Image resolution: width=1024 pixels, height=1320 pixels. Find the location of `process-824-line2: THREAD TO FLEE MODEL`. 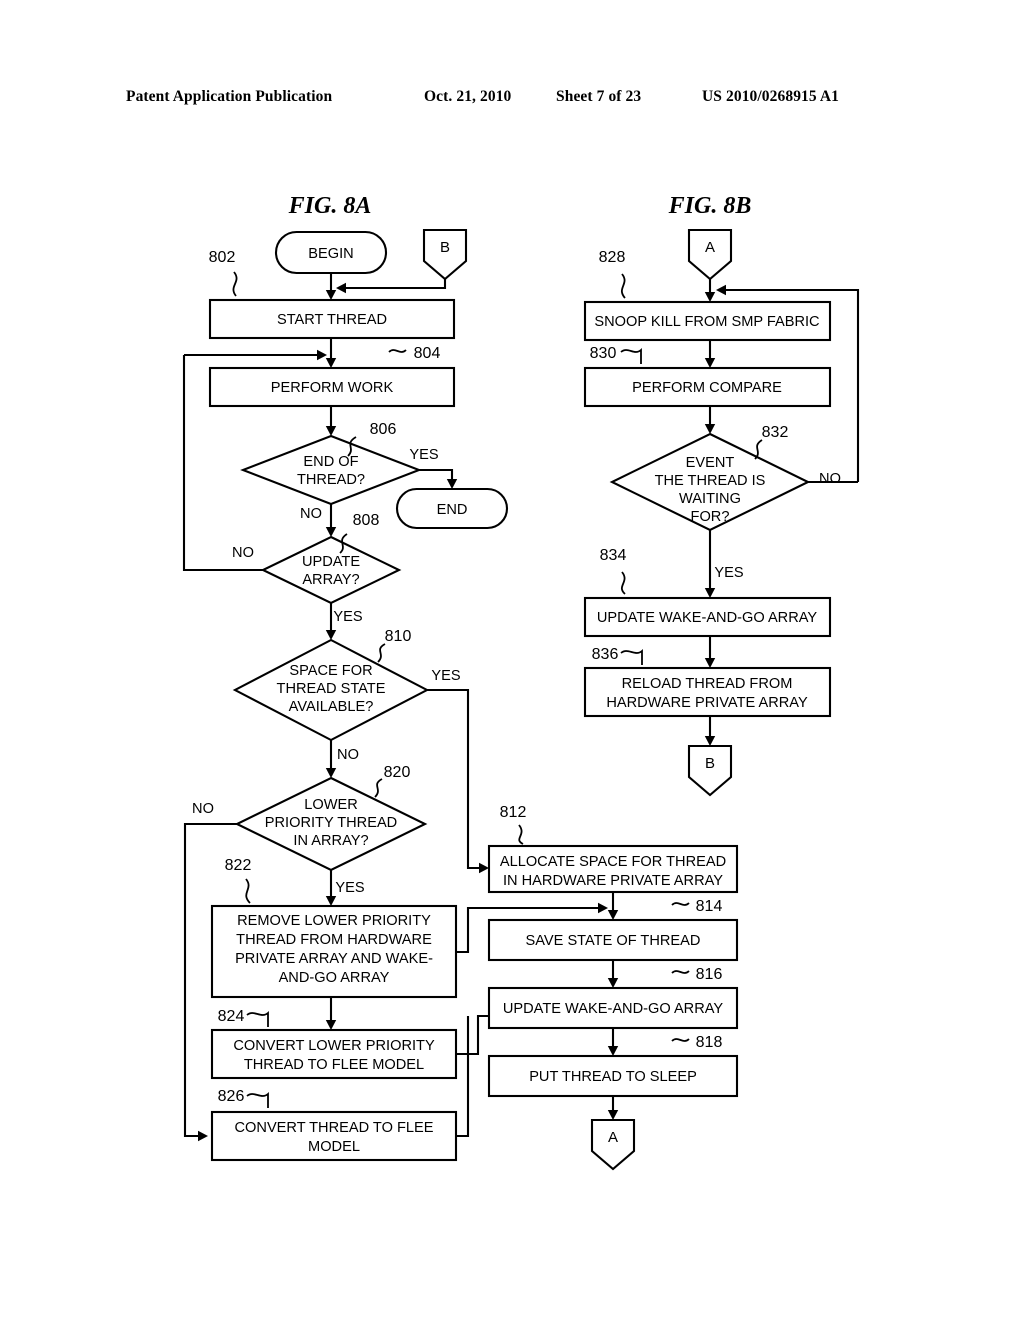

process-824-line2: THREAD TO FLEE MODEL is located at coordinates (334, 1065).